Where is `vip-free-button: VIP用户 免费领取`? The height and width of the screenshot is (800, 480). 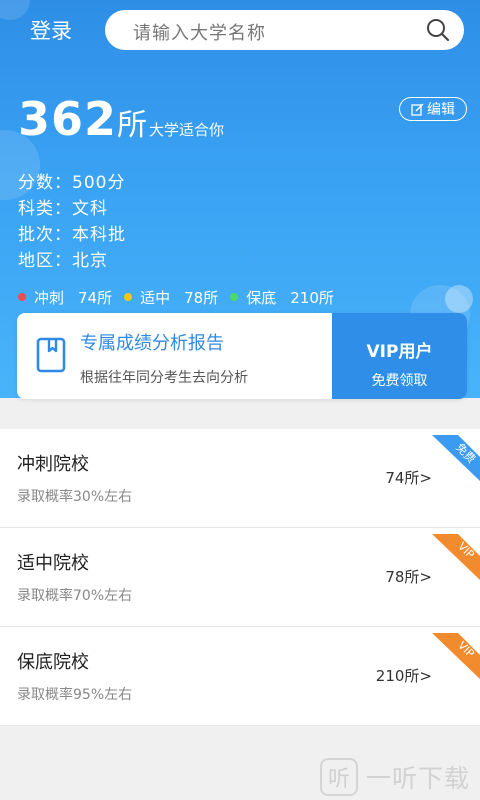 vip-free-button: VIP用户 免费领取 is located at coordinates (399, 356).